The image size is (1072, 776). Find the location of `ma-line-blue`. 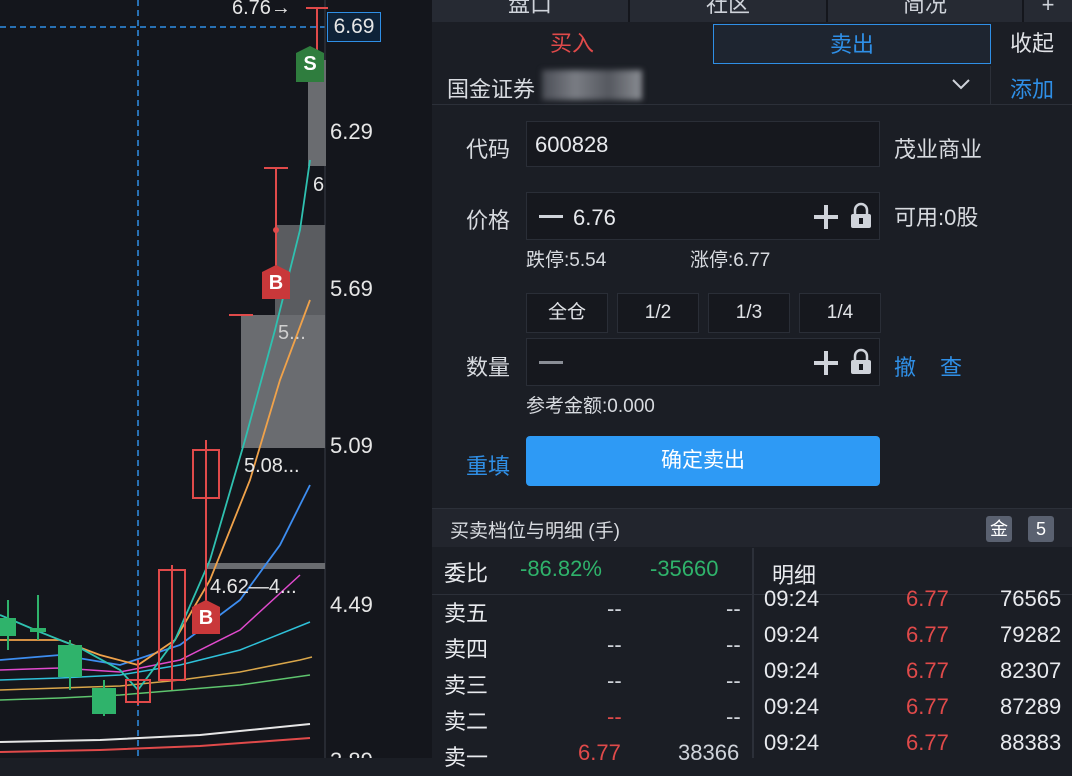

ma-line-blue is located at coordinates (155, 575).